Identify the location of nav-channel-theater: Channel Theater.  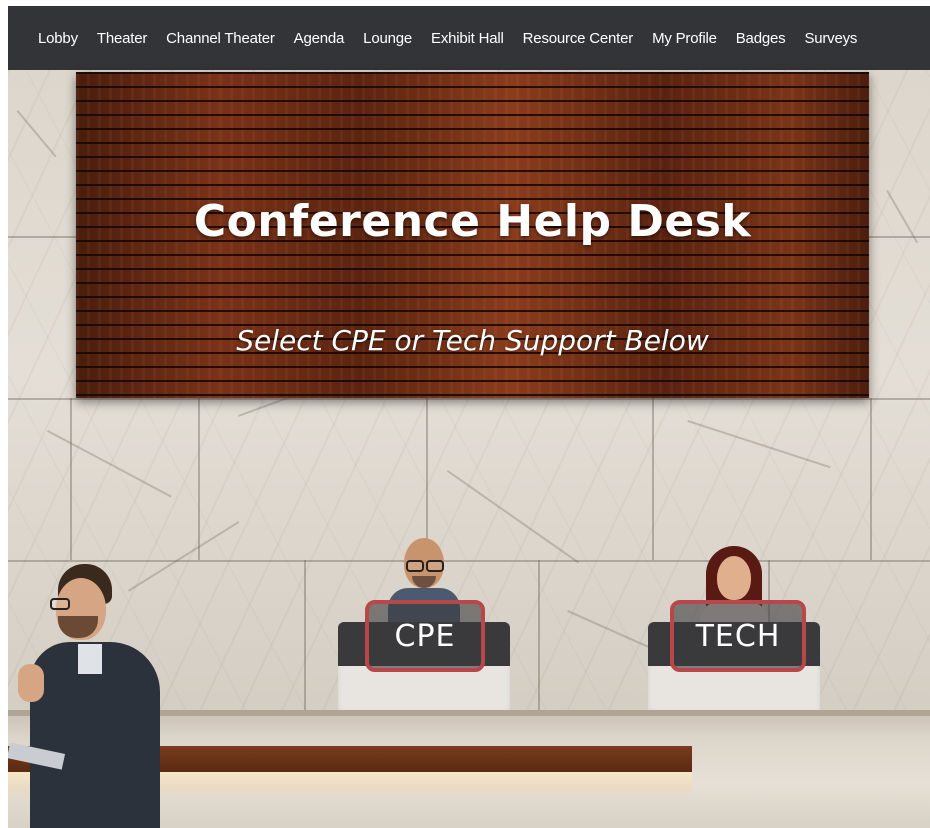
(220, 38).